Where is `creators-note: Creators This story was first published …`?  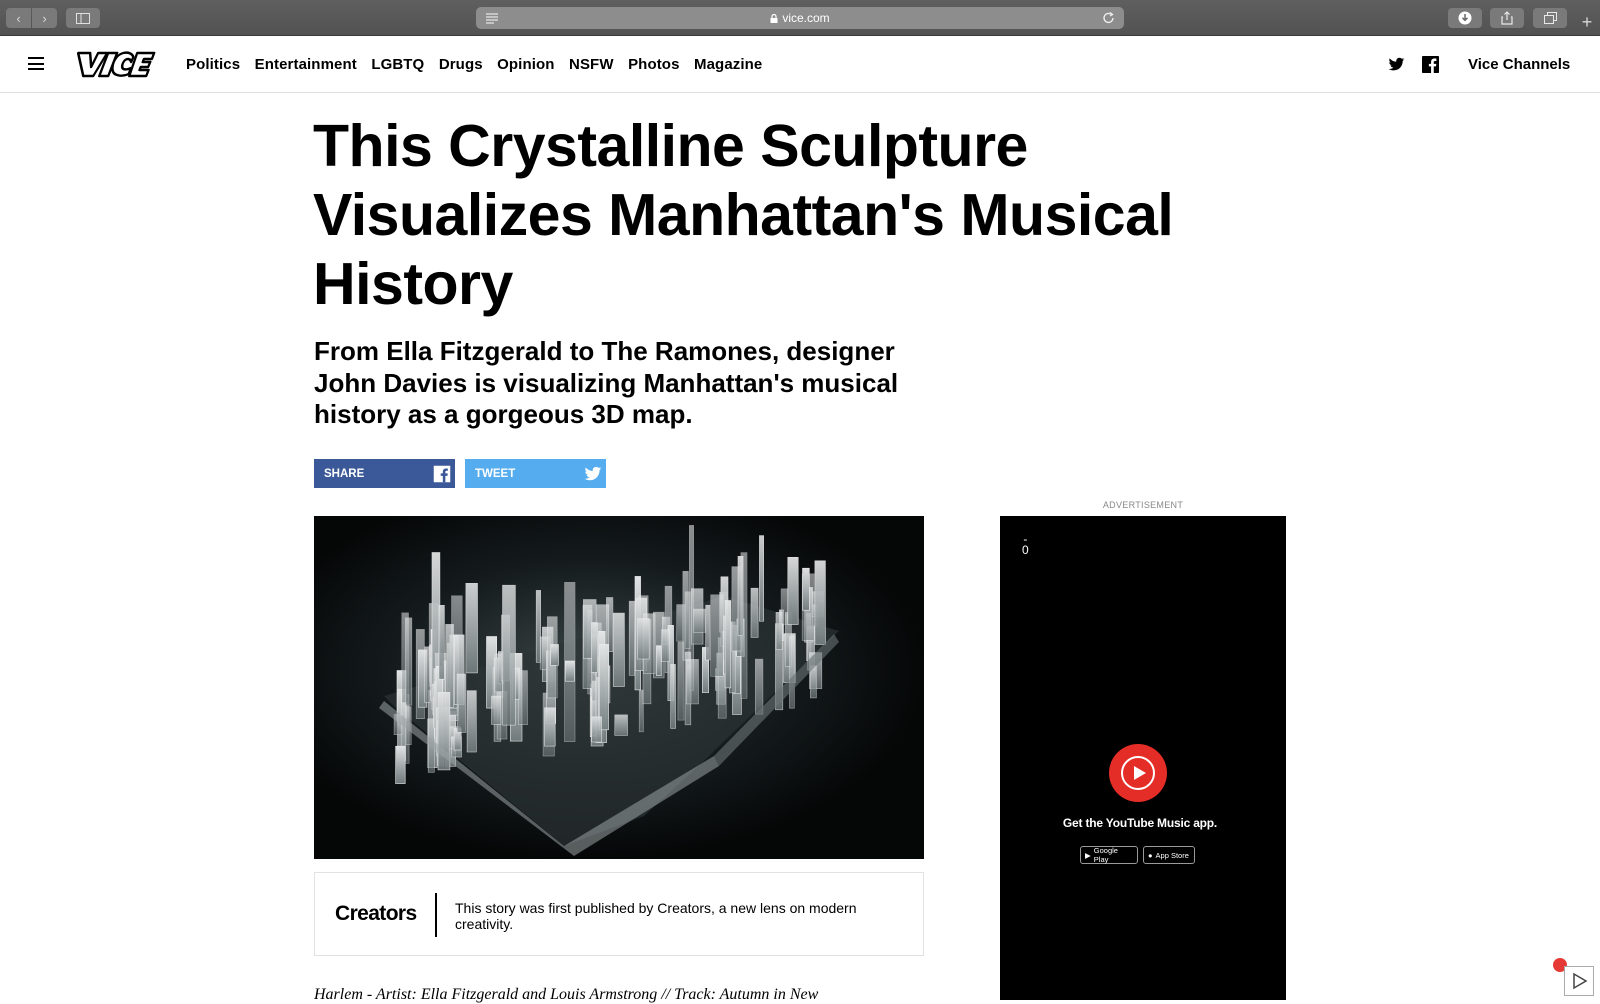
creators-note: Creators This story was first published … is located at coordinates (619, 914).